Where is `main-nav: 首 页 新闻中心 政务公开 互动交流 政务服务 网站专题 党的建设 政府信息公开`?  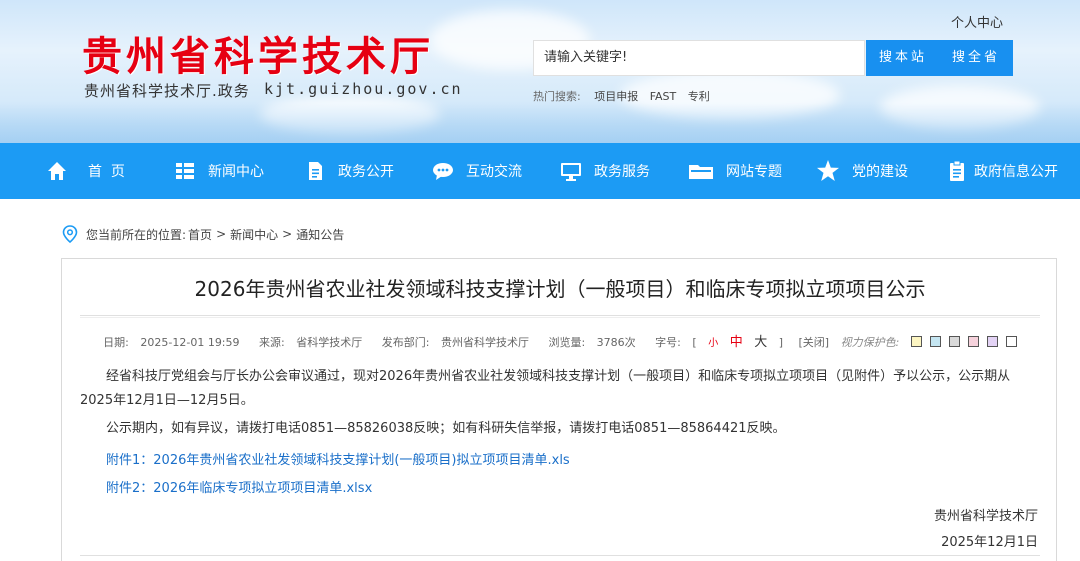
main-nav: 首 页 新闻中心 政务公开 互动交流 政务服务 网站专题 党的建设 政府信息公开 is located at coordinates (540, 171).